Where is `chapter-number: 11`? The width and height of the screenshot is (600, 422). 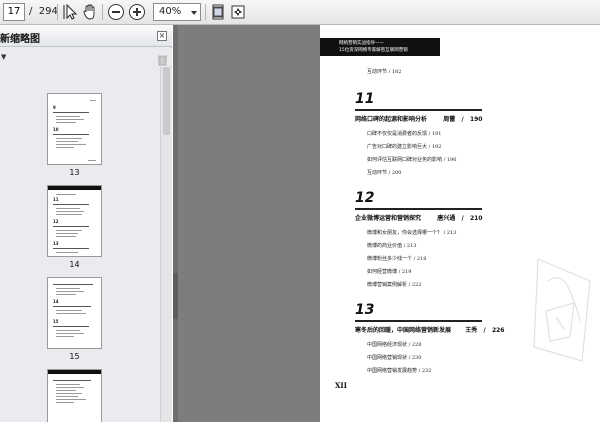
chapter-number: 11 is located at coordinates (365, 99).